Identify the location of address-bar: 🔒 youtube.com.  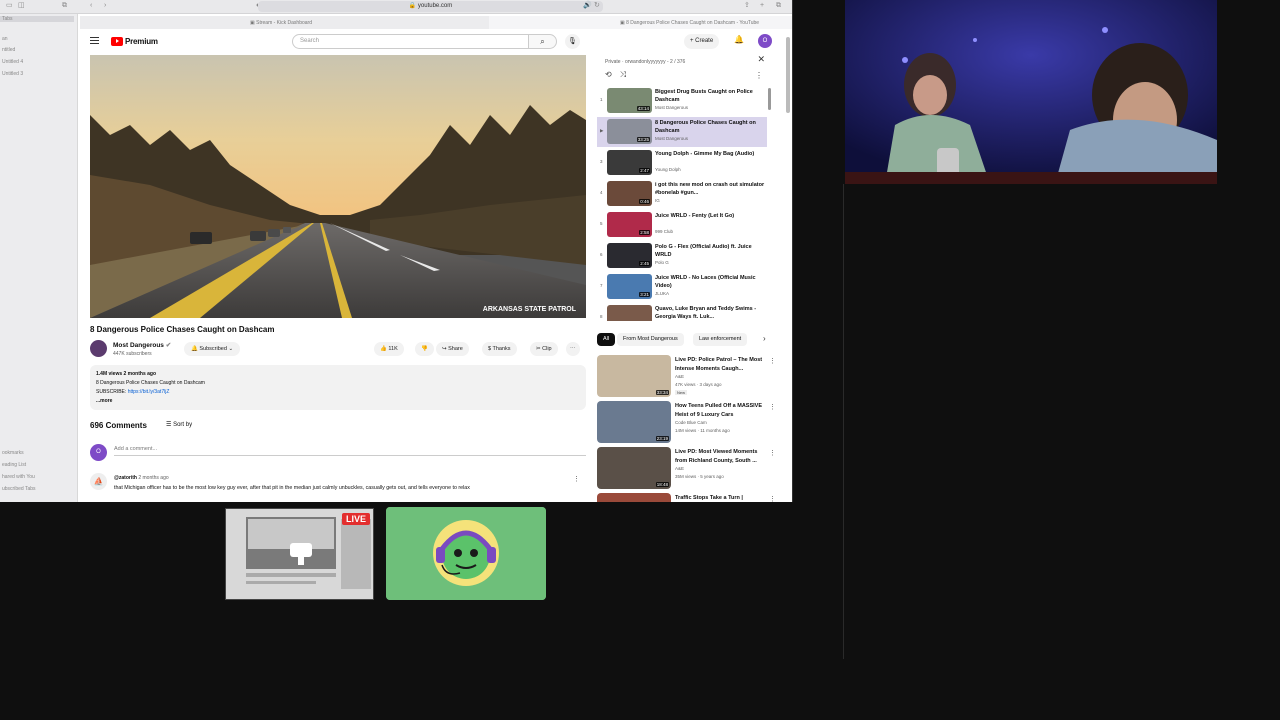
(430, 6).